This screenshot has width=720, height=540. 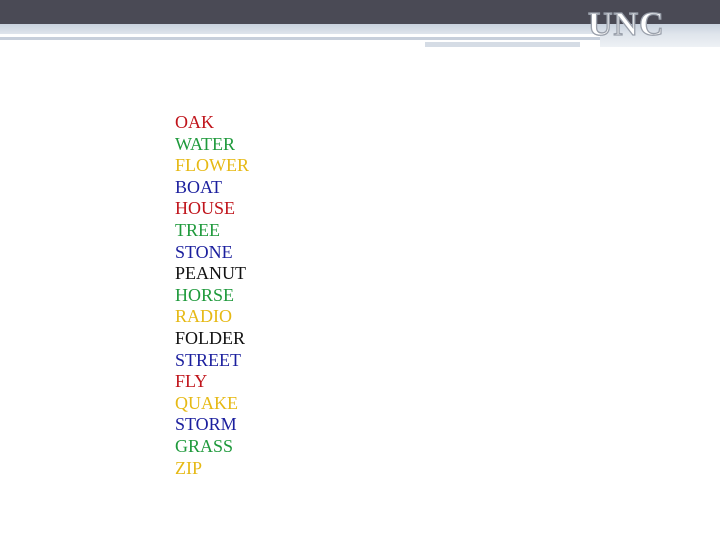 What do you see at coordinates (197, 229) in the screenshot?
I see `word-item: TREE` at bounding box center [197, 229].